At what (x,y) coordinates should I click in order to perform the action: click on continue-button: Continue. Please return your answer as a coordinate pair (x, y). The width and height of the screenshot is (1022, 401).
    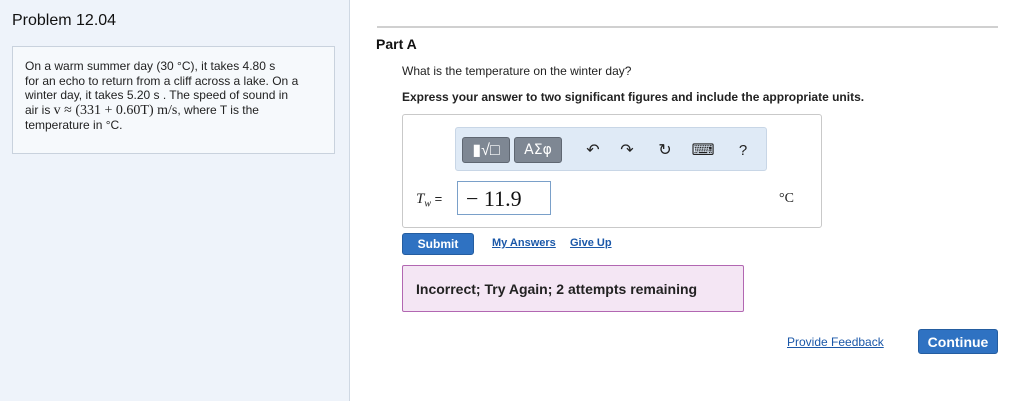
    Looking at the image, I should click on (958, 341).